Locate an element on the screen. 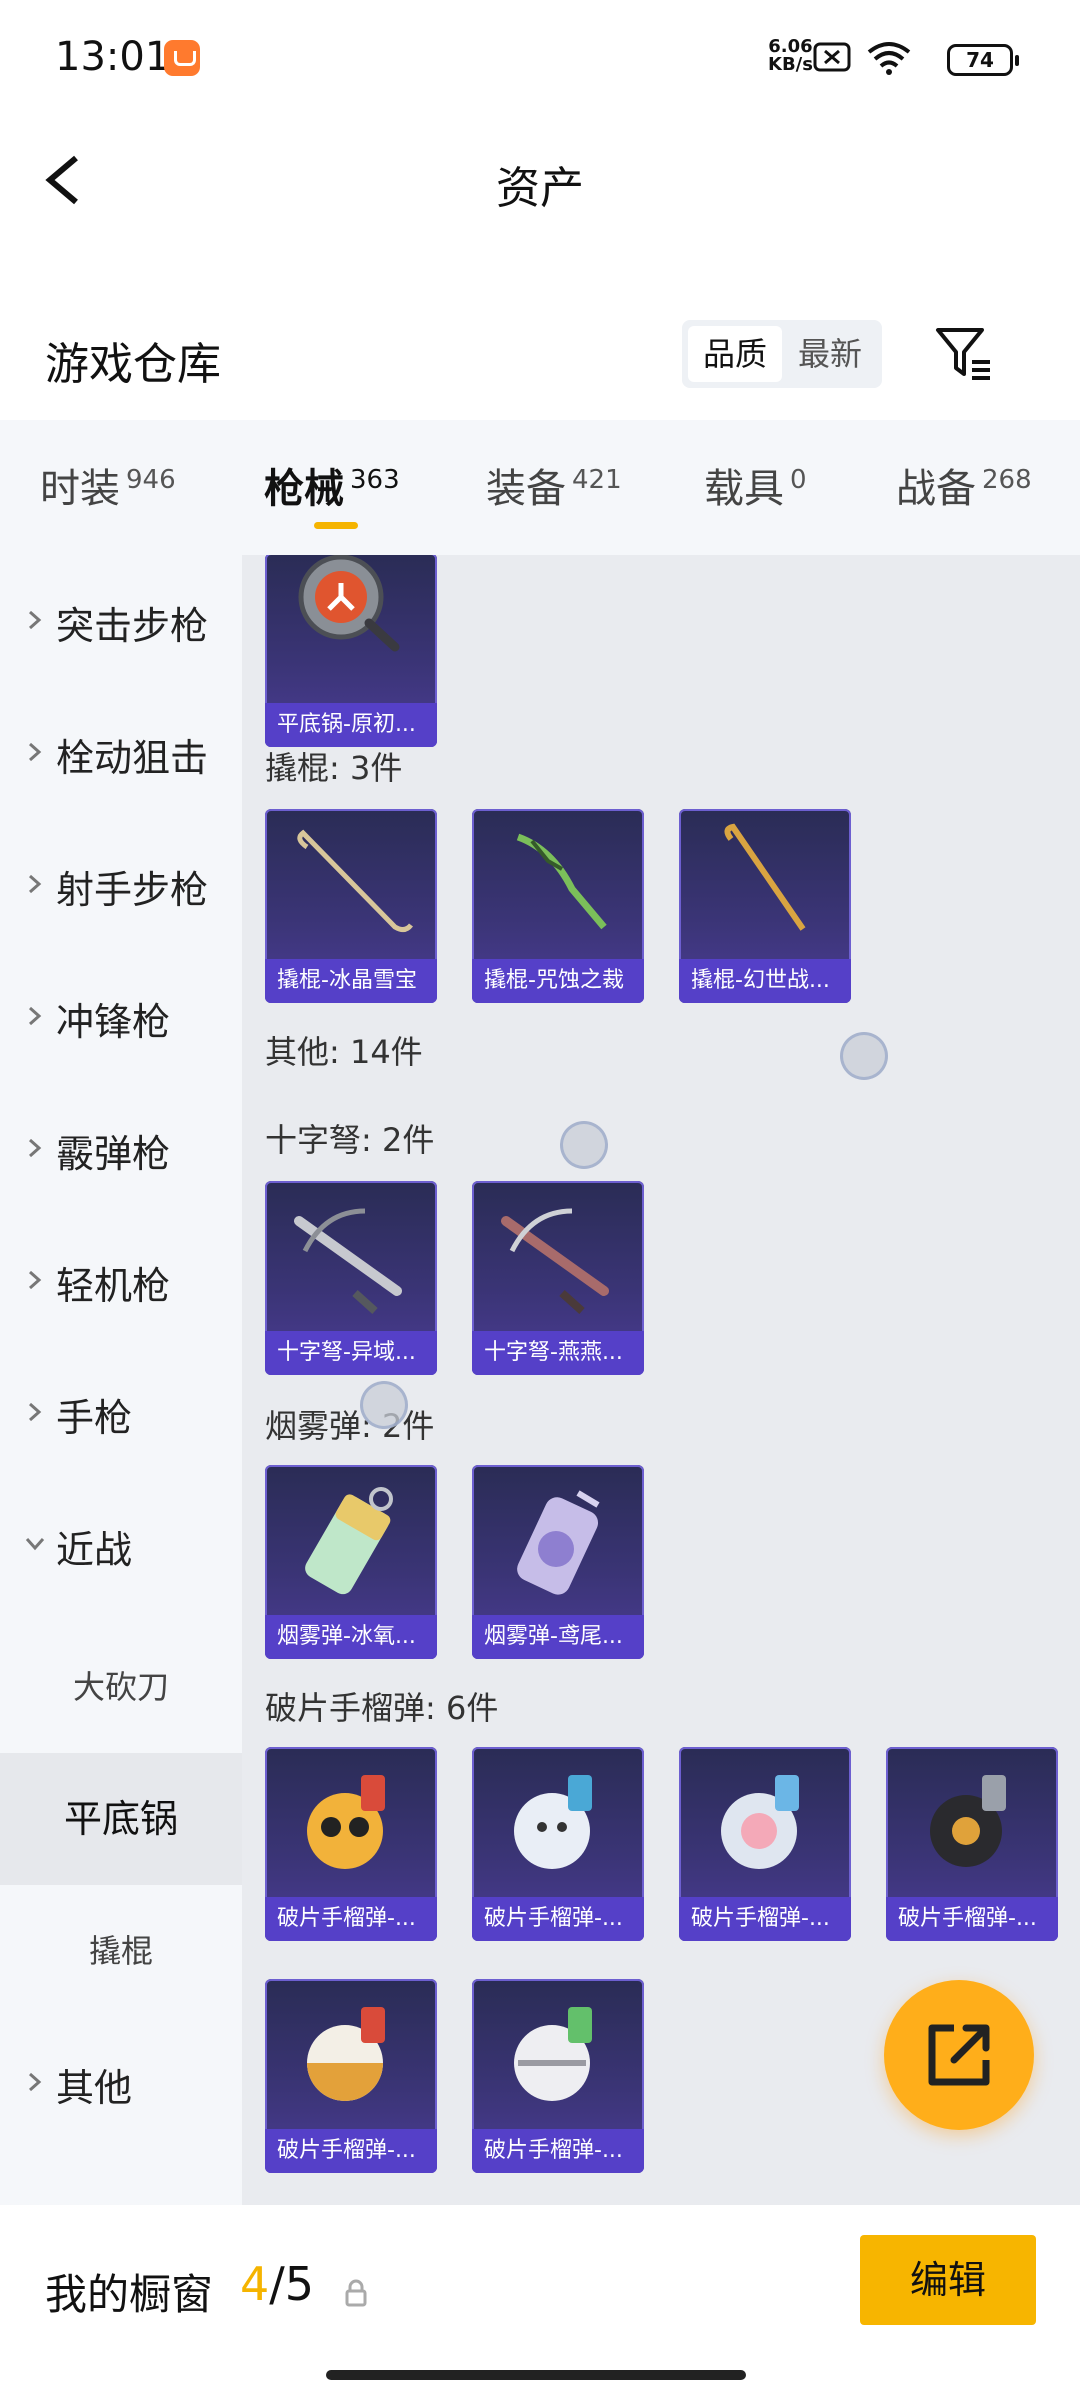  sidebar-item-bolt-sniper: 栓动狙击 is located at coordinates (121, 753).